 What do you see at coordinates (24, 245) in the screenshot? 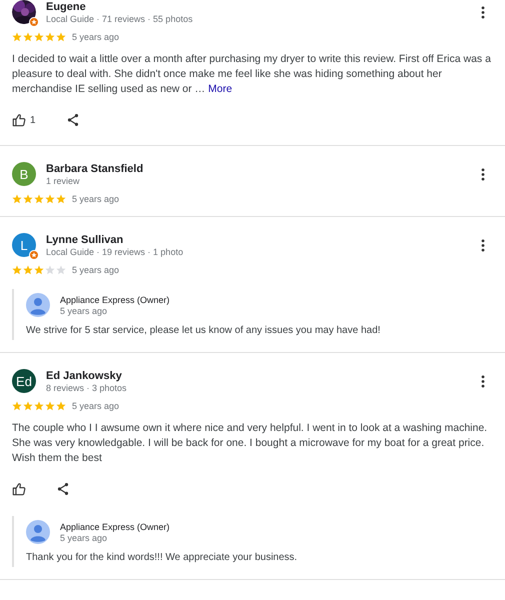
I see `user-avatar: L` at bounding box center [24, 245].